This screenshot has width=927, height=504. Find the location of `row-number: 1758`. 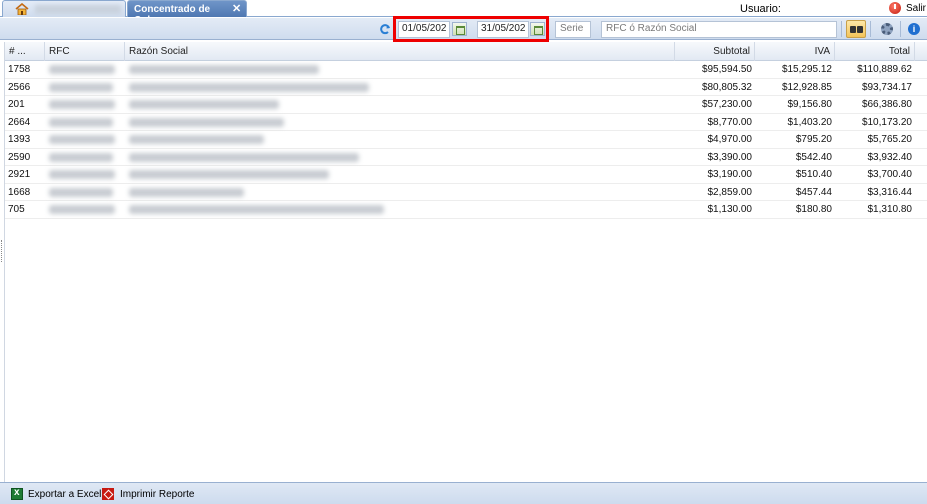

row-number: 1758 is located at coordinates (19, 69).